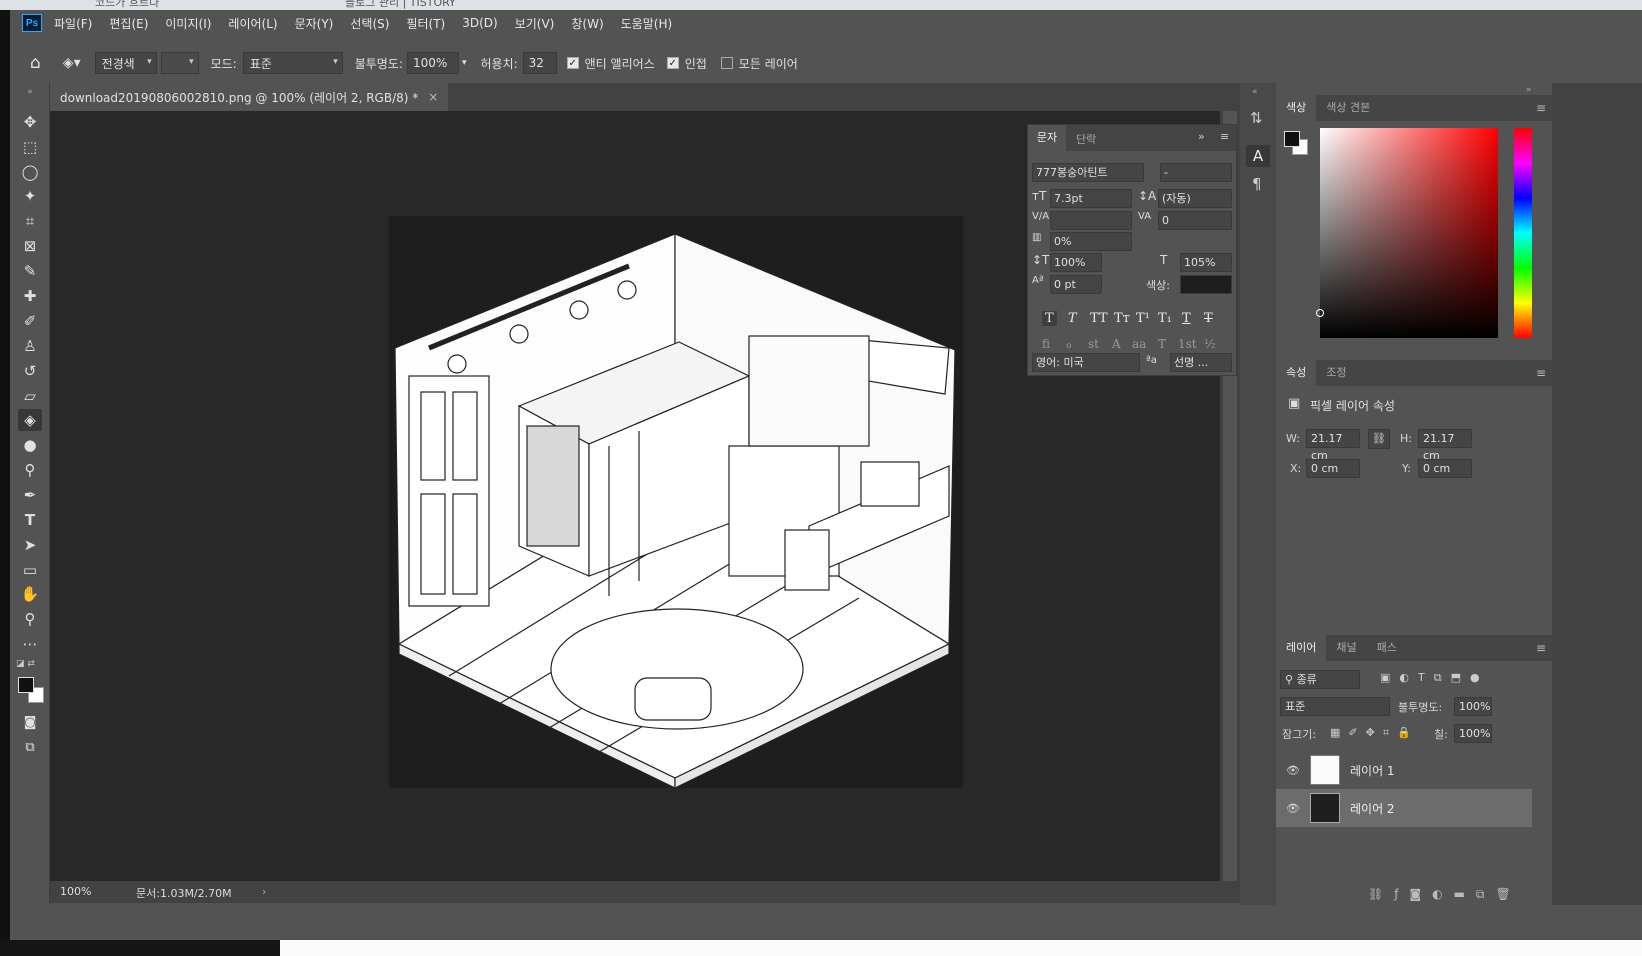  What do you see at coordinates (125, 63) in the screenshot?
I see `fill-source-select: 전경색 ▾` at bounding box center [125, 63].